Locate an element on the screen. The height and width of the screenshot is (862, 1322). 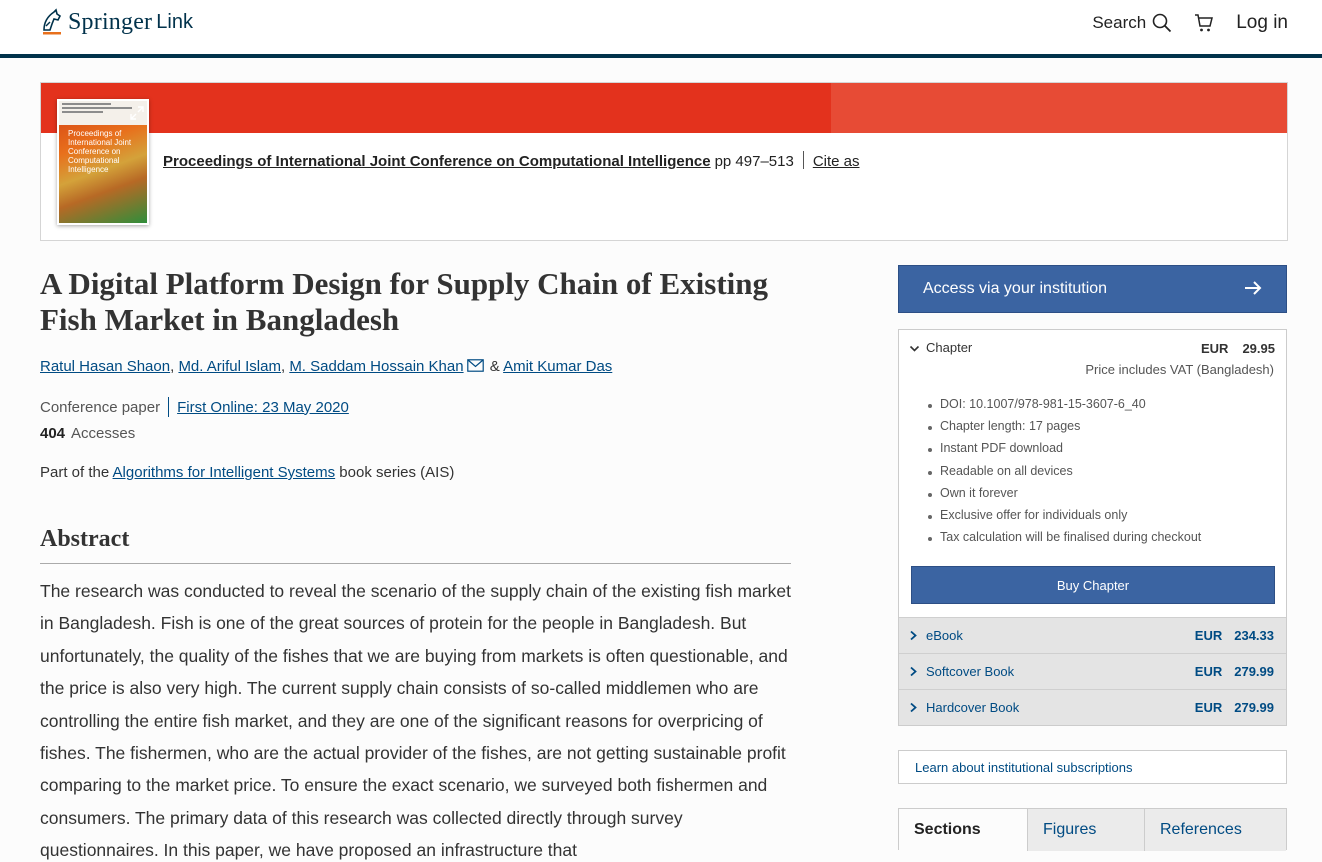
access-via-institution-button: Access via your institution is located at coordinates (1092, 289).